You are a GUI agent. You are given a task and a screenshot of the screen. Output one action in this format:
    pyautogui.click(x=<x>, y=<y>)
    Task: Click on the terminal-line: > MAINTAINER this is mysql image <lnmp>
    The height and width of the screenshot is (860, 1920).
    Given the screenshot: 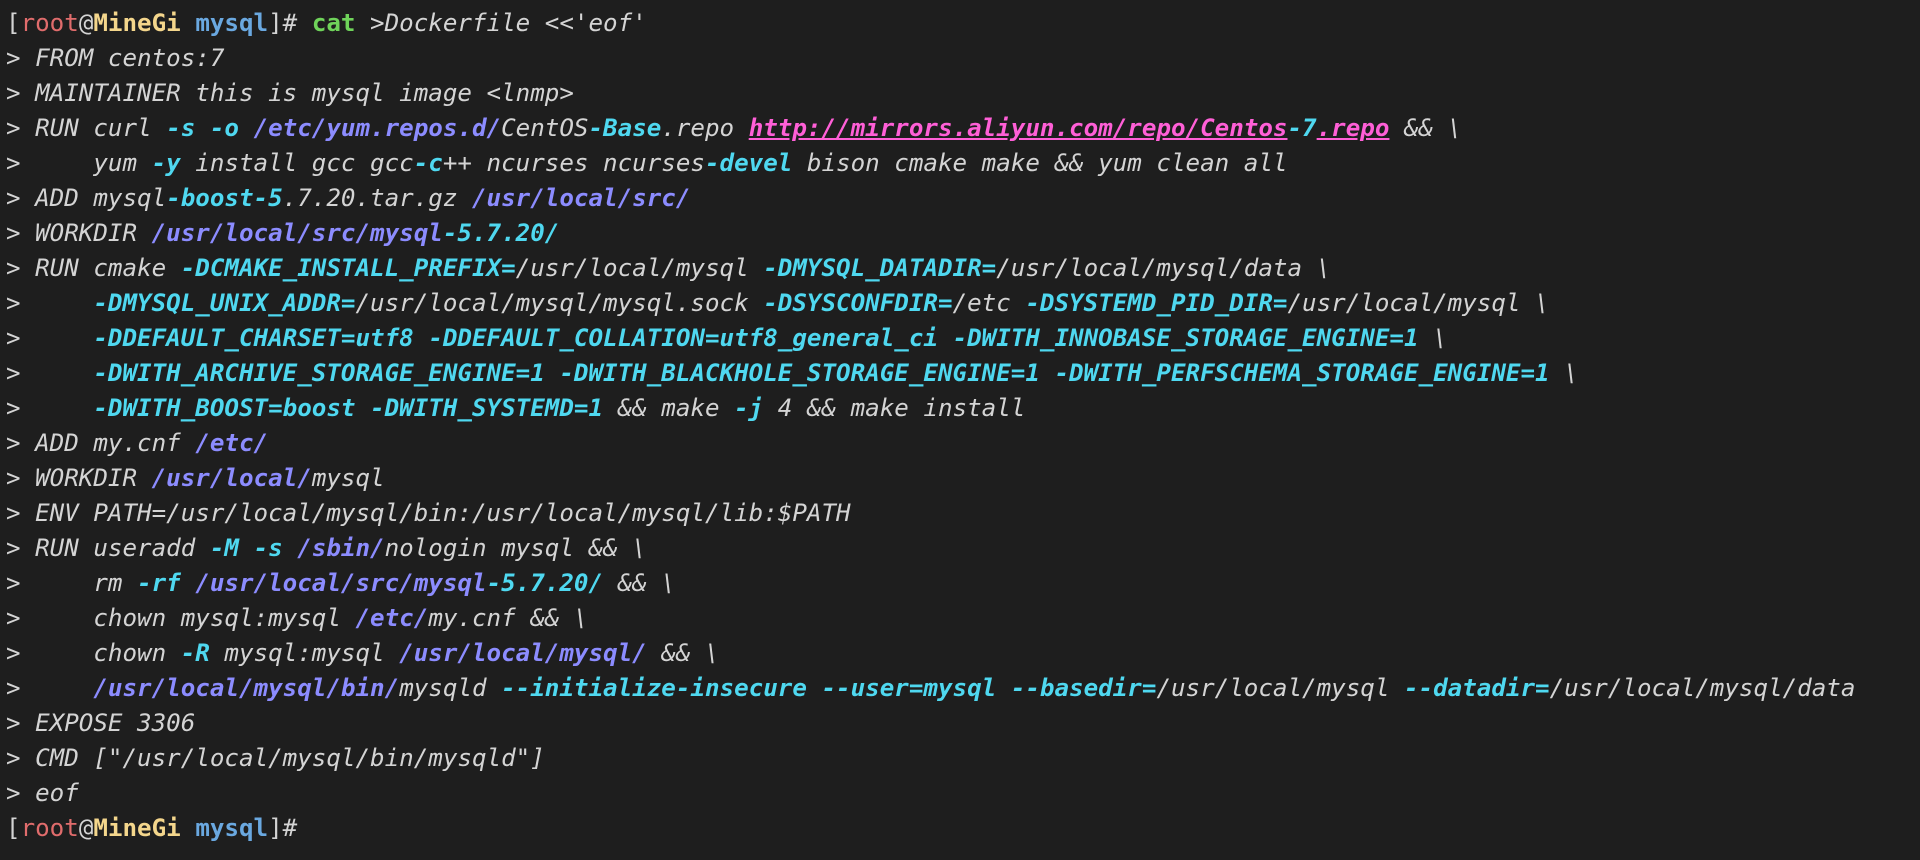 What is the action you would take?
    pyautogui.click(x=963, y=93)
    